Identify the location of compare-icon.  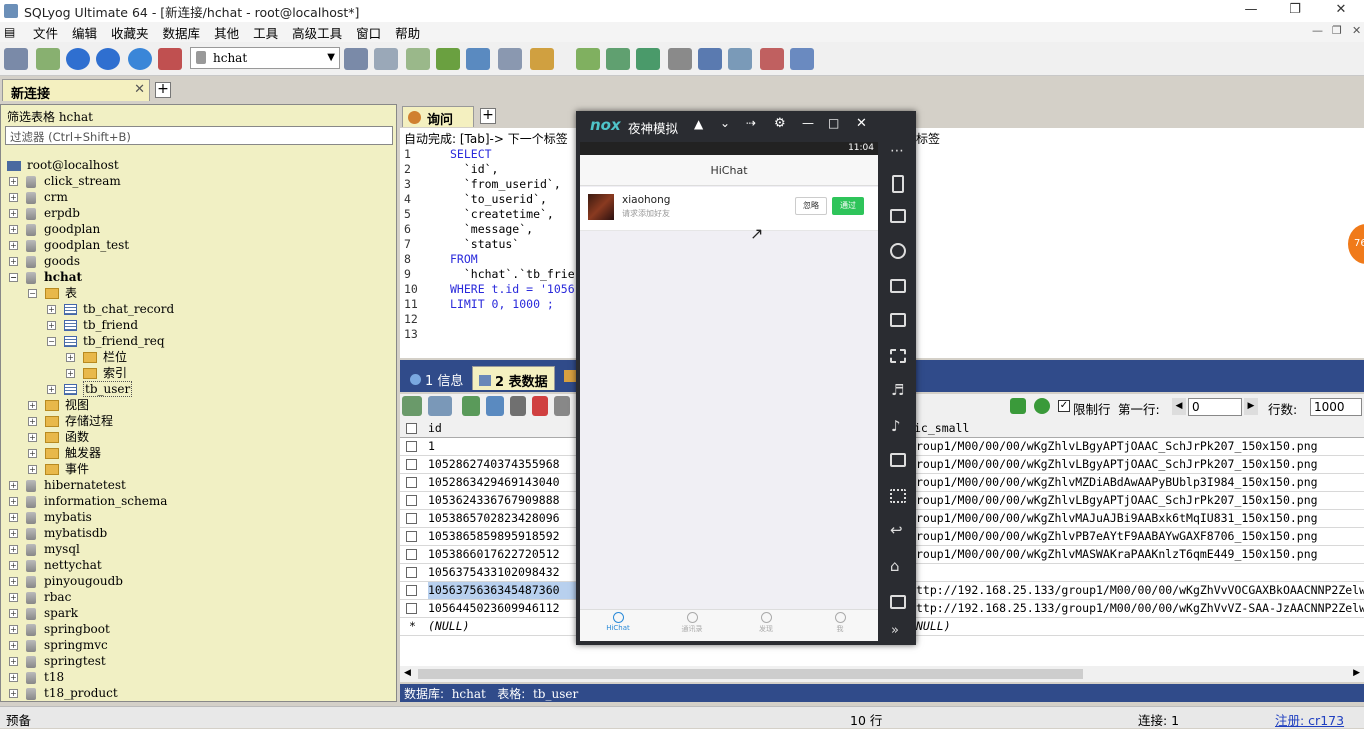
(648, 59).